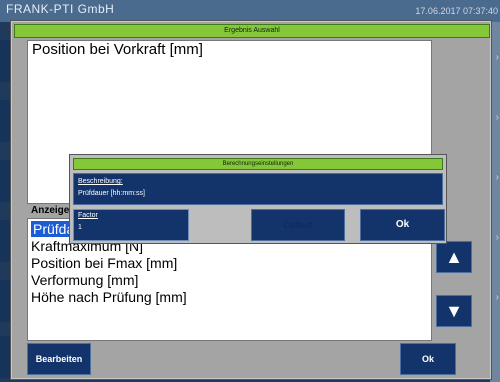 This screenshot has width=500, height=382. I want to click on selected-result-item: Position bei Vorkraft [mm], so click(117, 49).